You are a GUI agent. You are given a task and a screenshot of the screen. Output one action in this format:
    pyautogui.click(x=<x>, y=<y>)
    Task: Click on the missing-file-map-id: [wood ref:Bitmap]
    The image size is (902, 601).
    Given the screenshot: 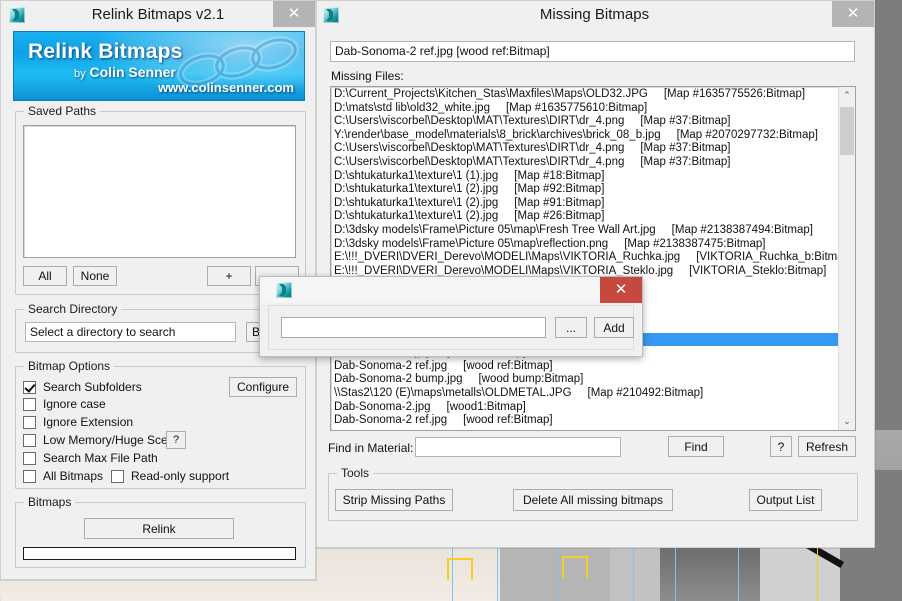 What is the action you would take?
    pyautogui.click(x=508, y=420)
    